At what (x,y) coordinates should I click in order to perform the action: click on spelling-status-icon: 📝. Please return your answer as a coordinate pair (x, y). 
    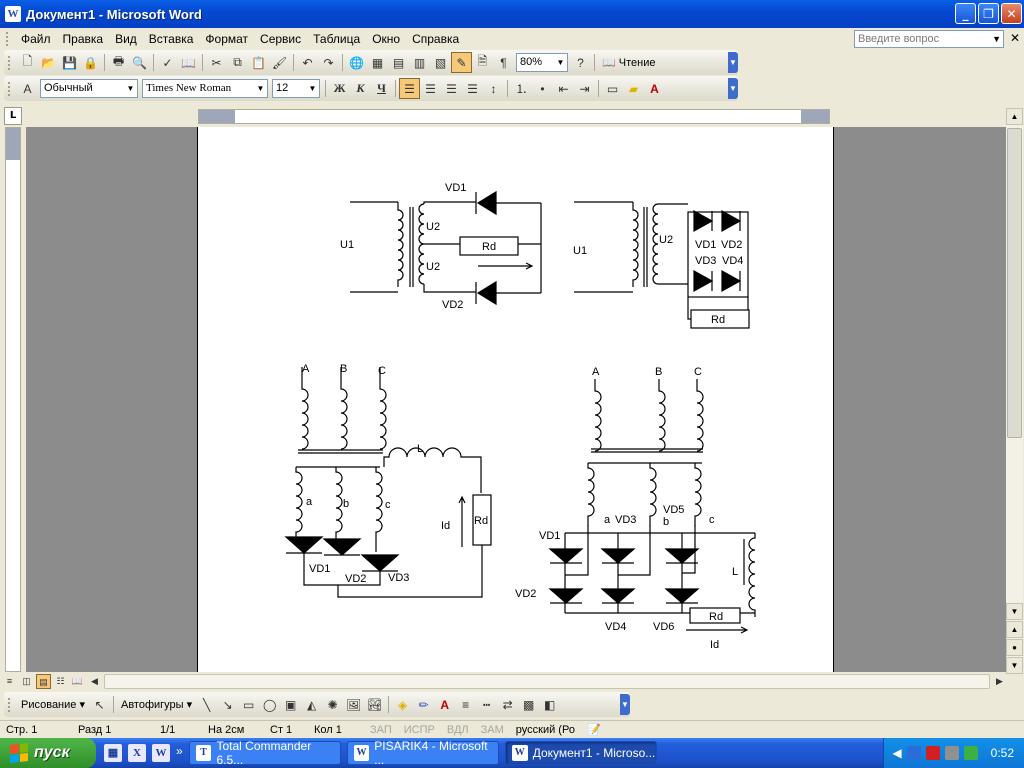
    Looking at the image, I should click on (594, 729).